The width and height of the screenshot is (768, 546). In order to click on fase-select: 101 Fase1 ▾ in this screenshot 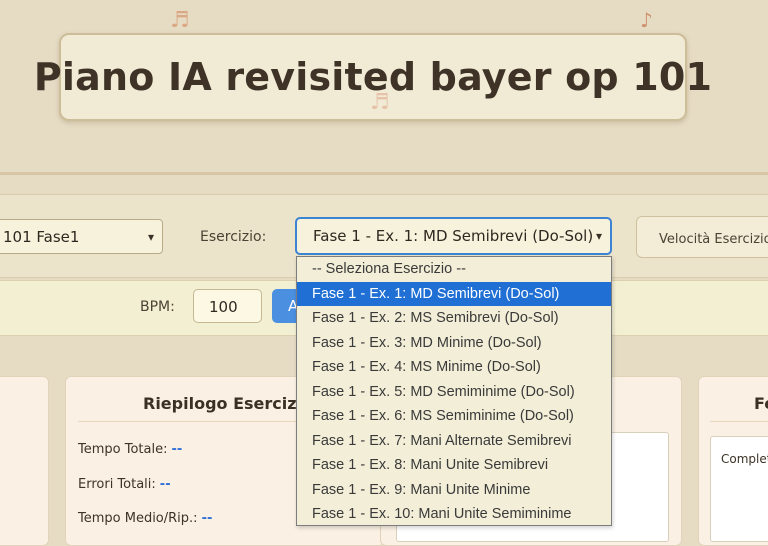, I will do `click(81, 236)`.